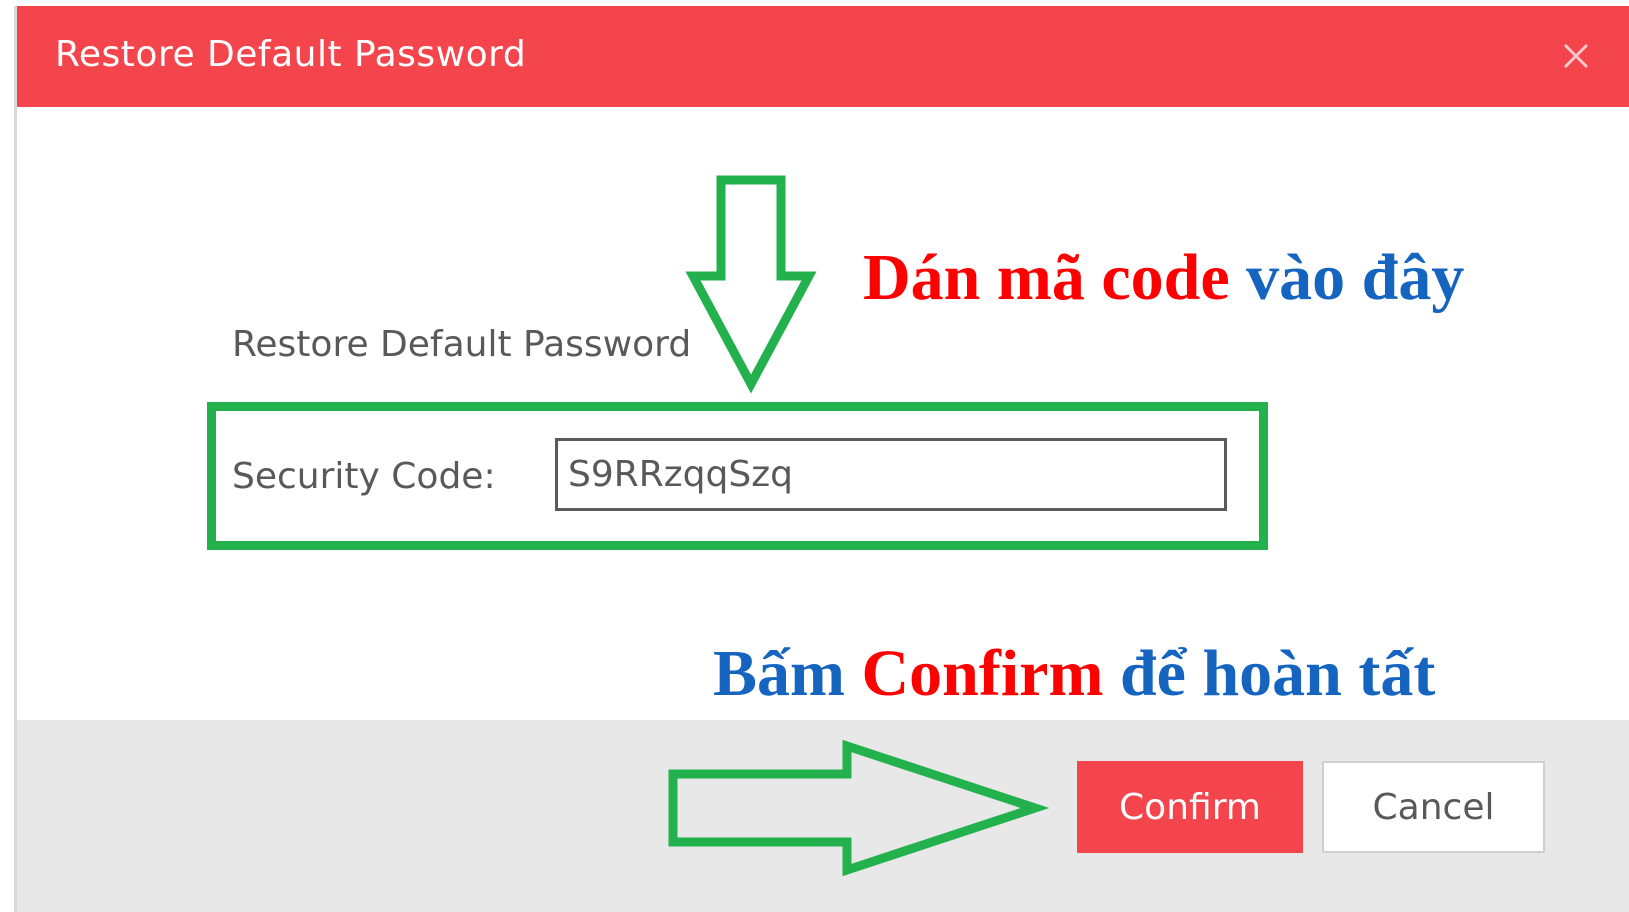 The width and height of the screenshot is (1629, 912). Describe the element at coordinates (859, 808) in the screenshot. I see `right-arrow-annotation-icon` at that location.